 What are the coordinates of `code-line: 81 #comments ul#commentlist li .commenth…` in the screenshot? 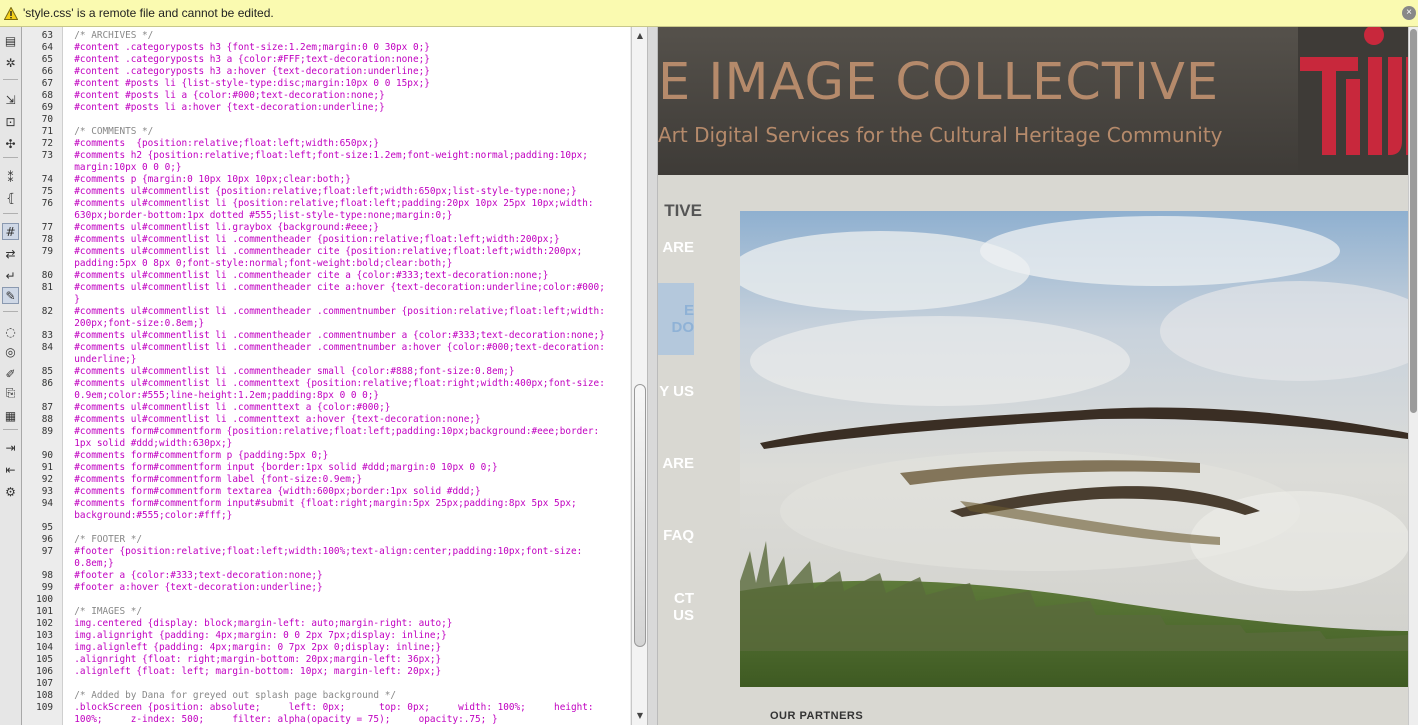 It's located at (326, 288).